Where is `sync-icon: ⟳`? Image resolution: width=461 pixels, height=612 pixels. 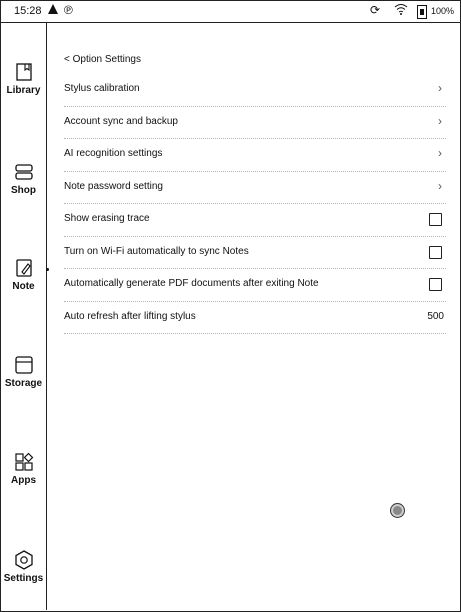
sync-icon: ⟳ is located at coordinates (375, 10).